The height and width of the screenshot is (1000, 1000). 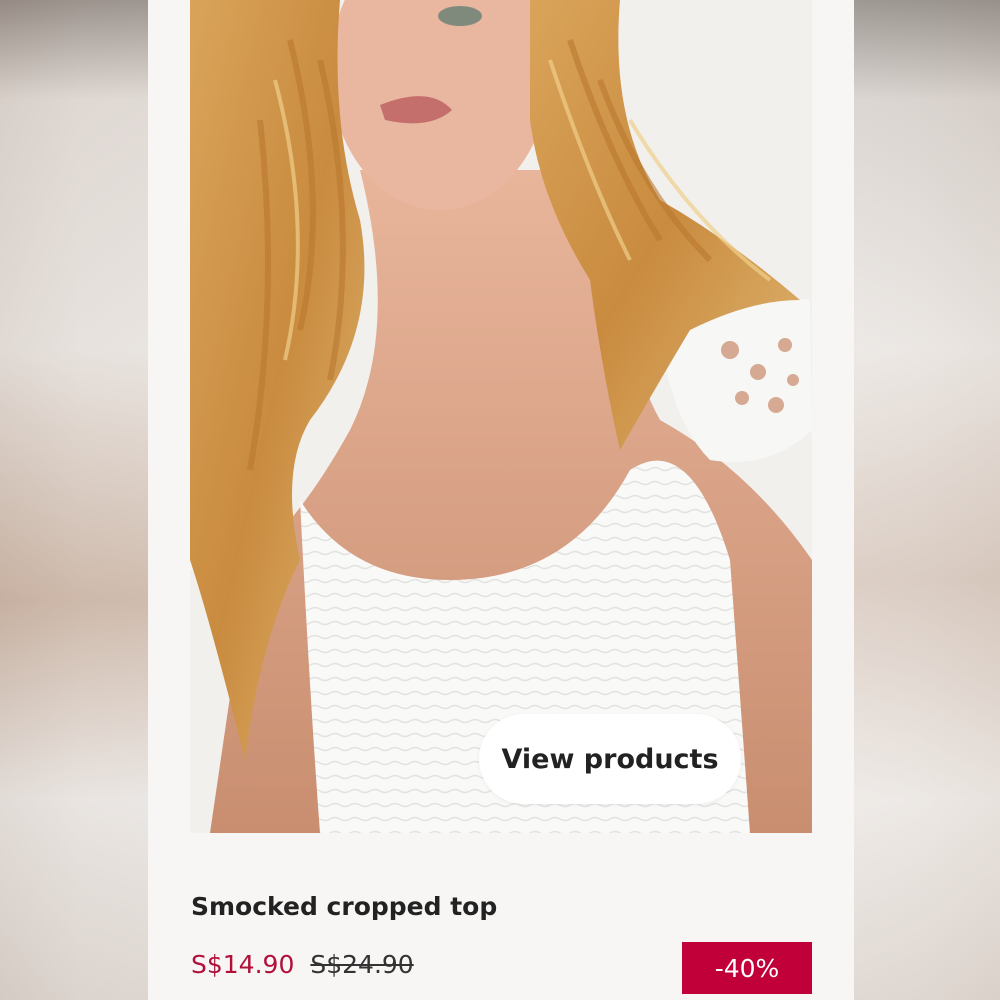 I want to click on blurred-background-left, so click(x=74, y=500).